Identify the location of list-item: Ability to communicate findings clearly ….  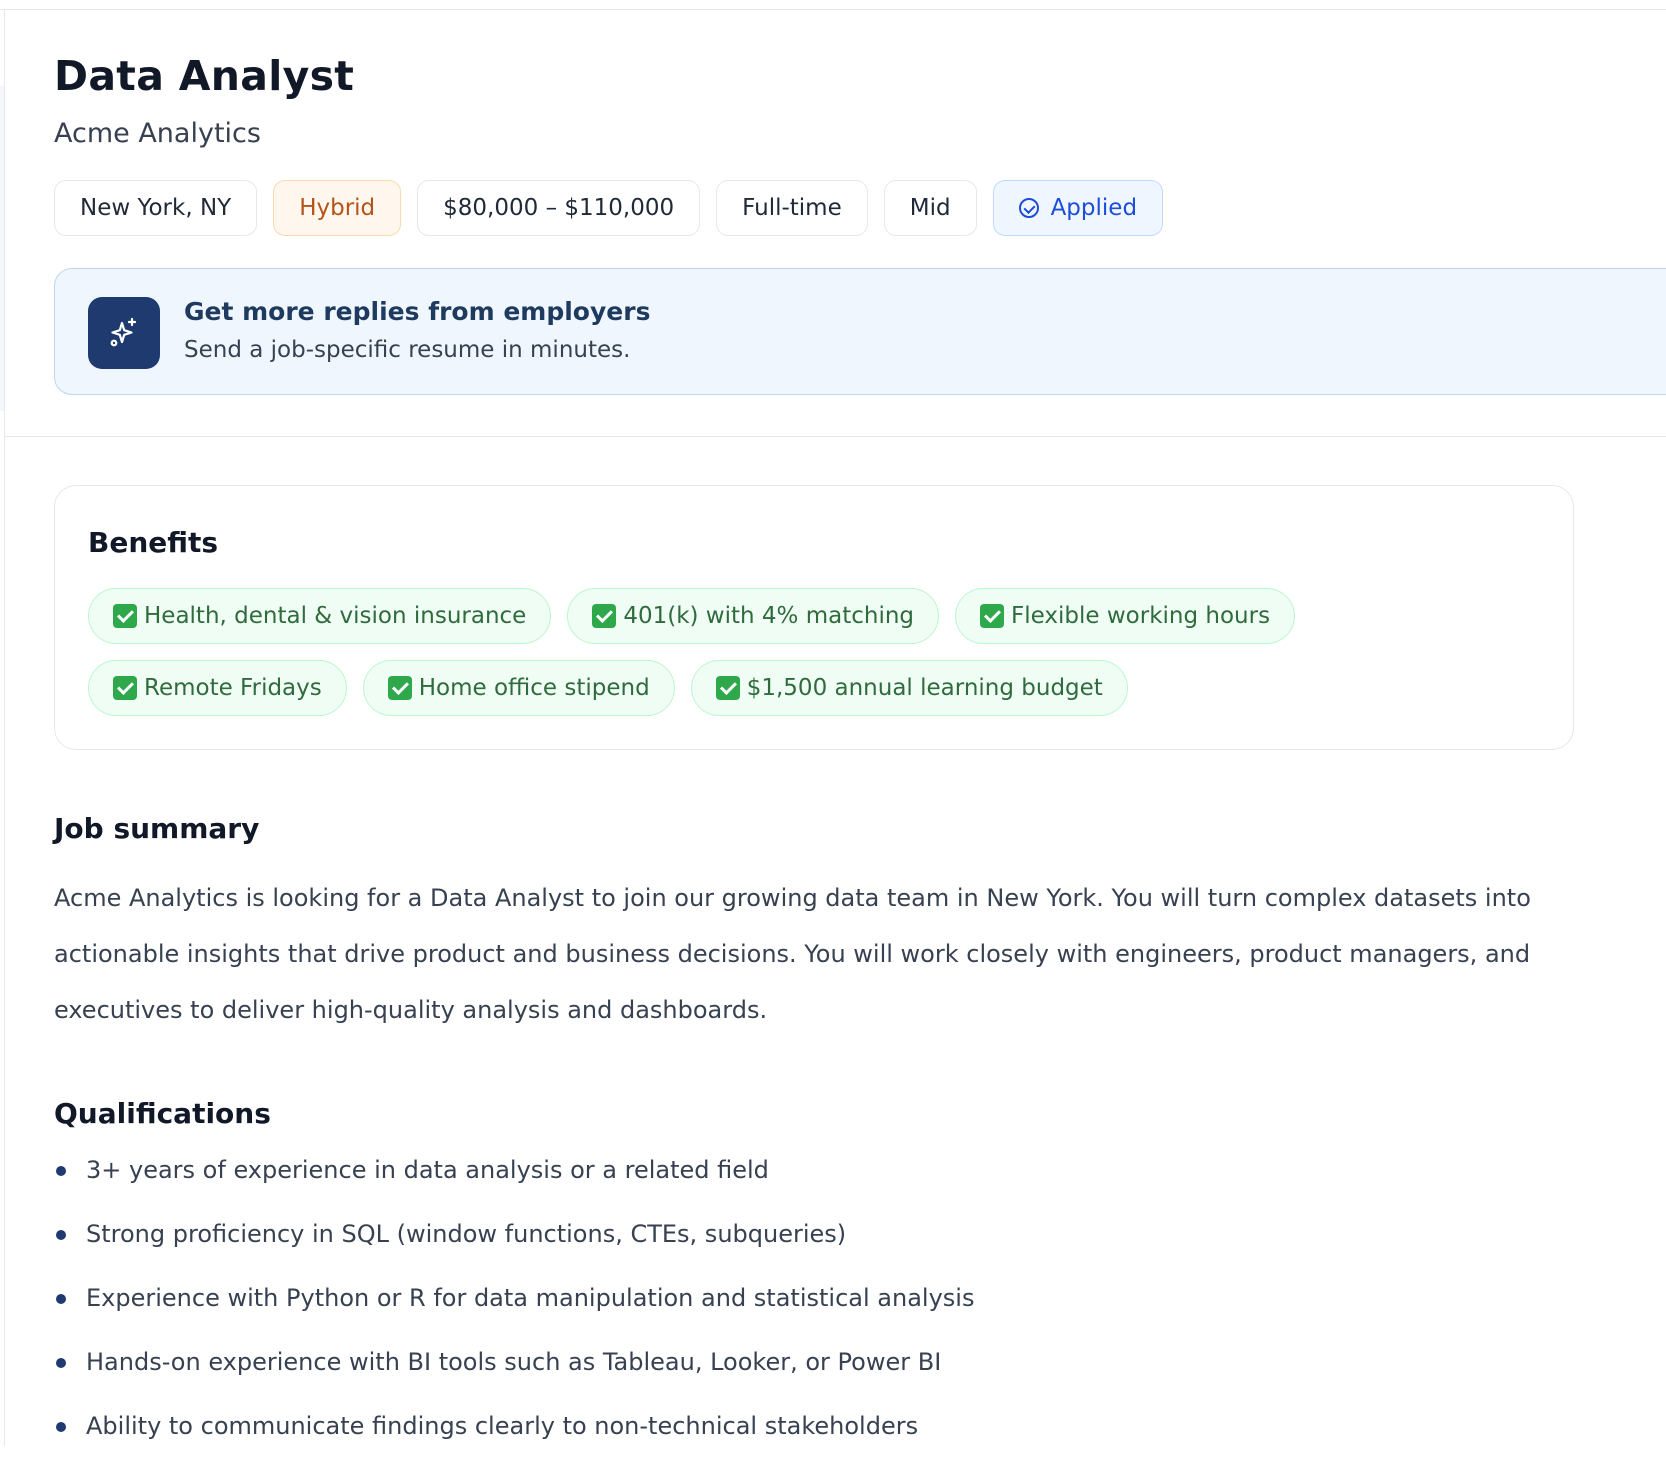
(514, 1426).